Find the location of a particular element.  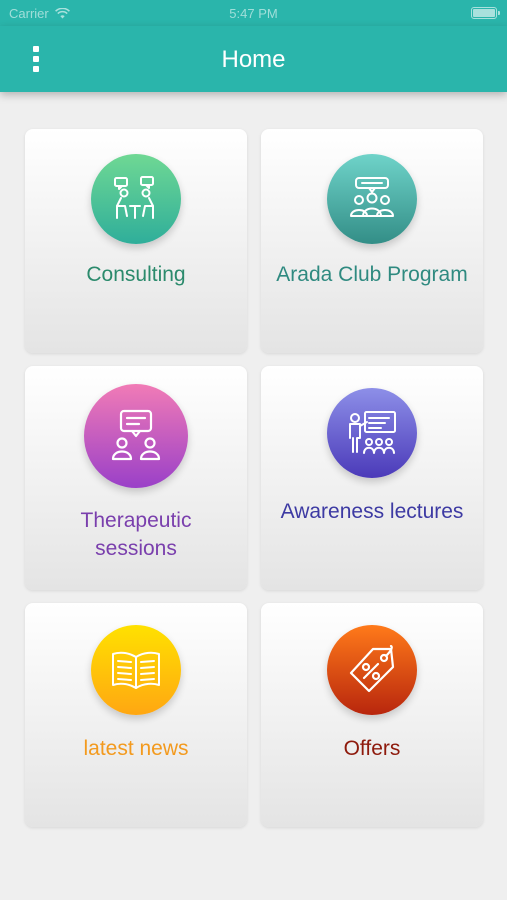

card-label-line1: Therapeutic is located at coordinates (136, 520).